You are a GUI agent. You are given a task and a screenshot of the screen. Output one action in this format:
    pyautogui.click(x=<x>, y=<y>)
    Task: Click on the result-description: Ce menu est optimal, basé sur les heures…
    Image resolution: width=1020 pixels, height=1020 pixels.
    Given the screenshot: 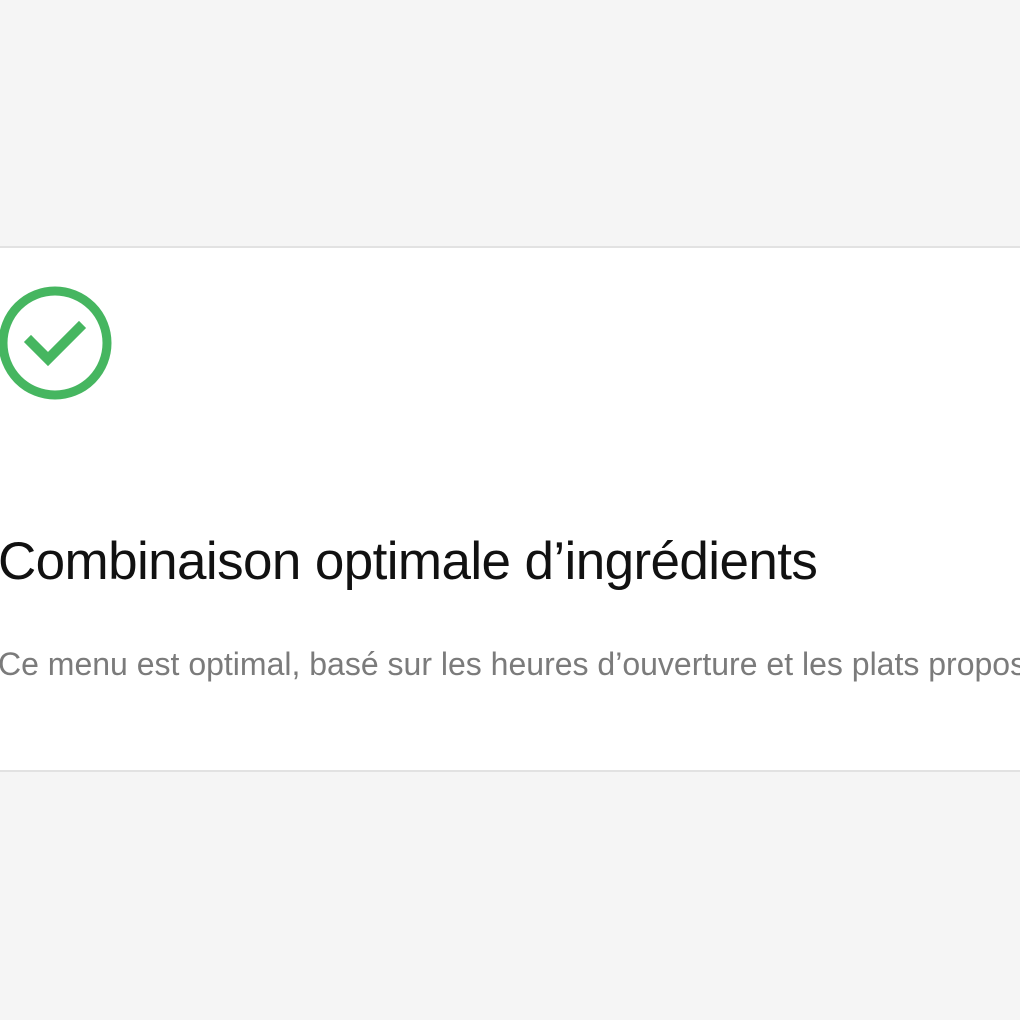 What is the action you would take?
    pyautogui.click(x=510, y=664)
    